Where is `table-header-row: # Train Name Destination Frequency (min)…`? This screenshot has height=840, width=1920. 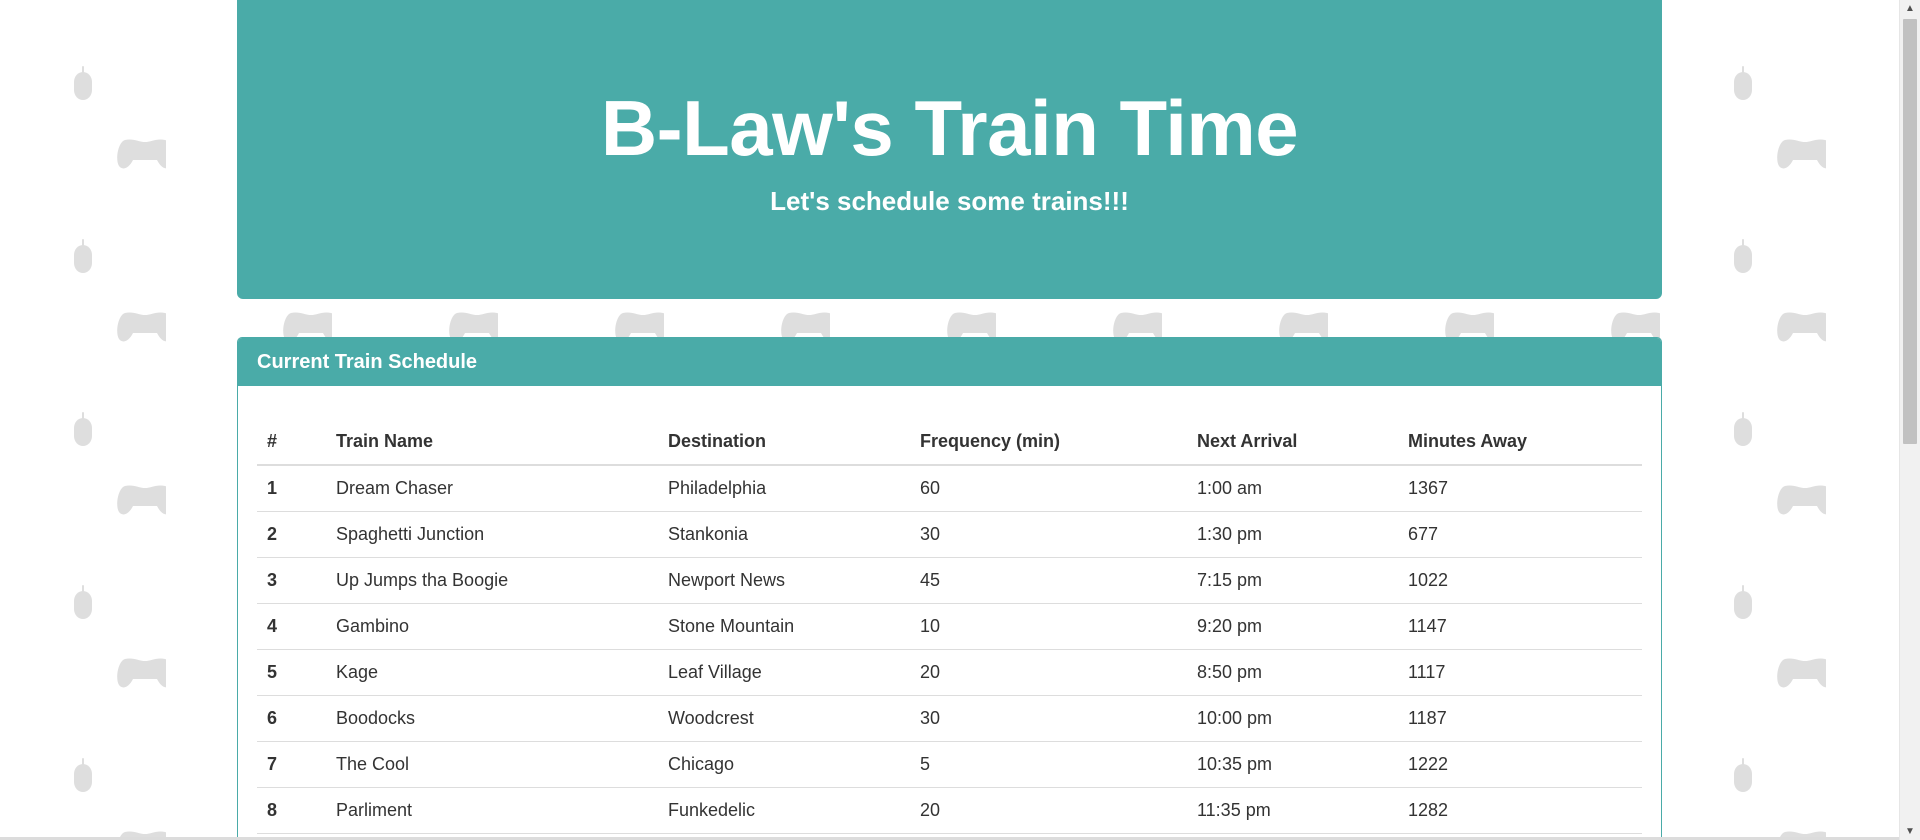 table-header-row: # Train Name Destination Frequency (min)… is located at coordinates (949, 435).